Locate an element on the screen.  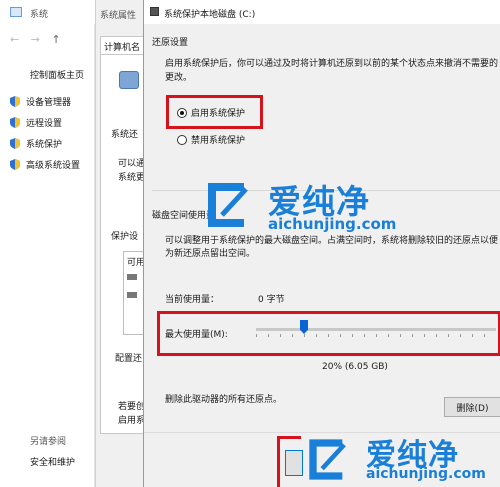
slider-track is located at coordinates (376, 329).